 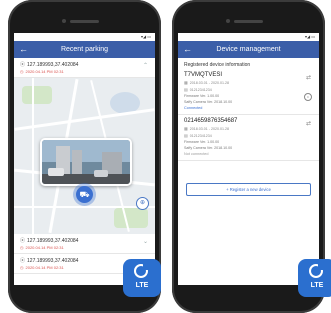 I want to click on parking-coordinates: ⦿ 127.189993,37.402084, so click(x=84, y=65).